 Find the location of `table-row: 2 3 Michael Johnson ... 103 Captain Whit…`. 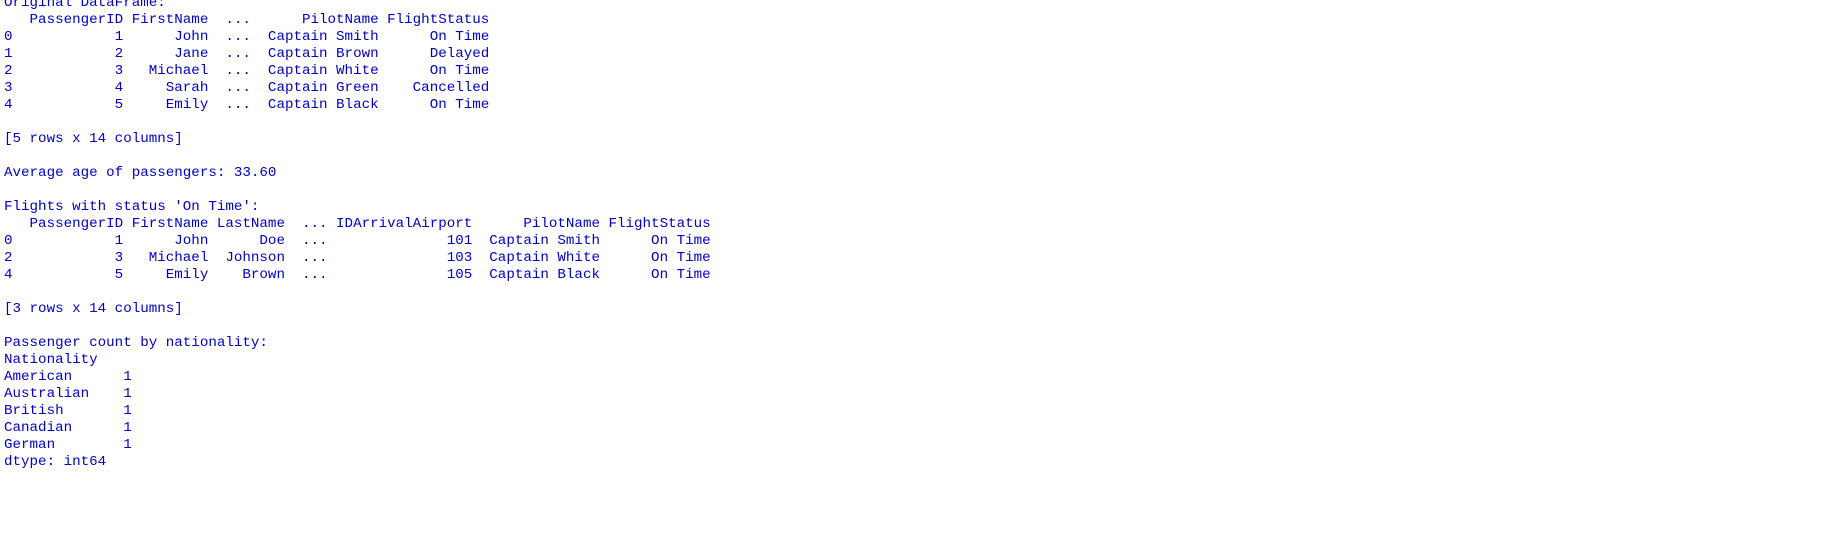

table-row: 2 3 Michael Johnson ... 103 Captain Whit… is located at coordinates (357, 258).